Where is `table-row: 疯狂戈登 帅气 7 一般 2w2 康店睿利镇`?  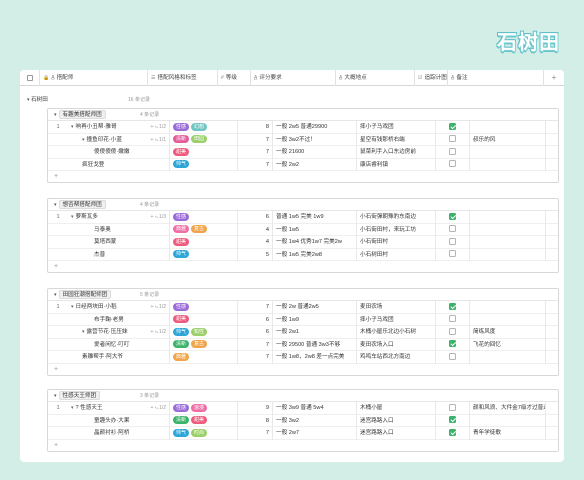 table-row: 疯狂戈登 帅气 7 一般 2w2 康店睿利镇 is located at coordinates (303, 164).